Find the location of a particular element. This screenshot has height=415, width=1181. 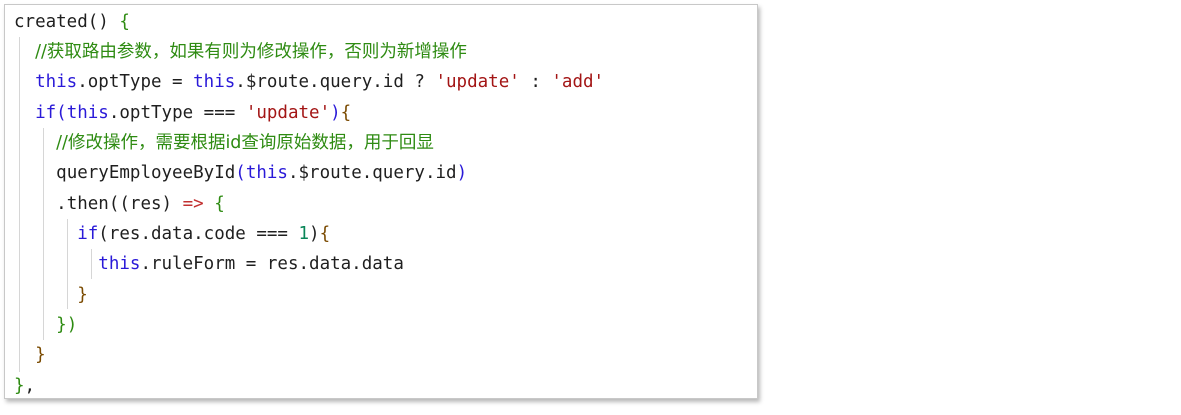

code-token: .optType === is located at coordinates (177, 113).